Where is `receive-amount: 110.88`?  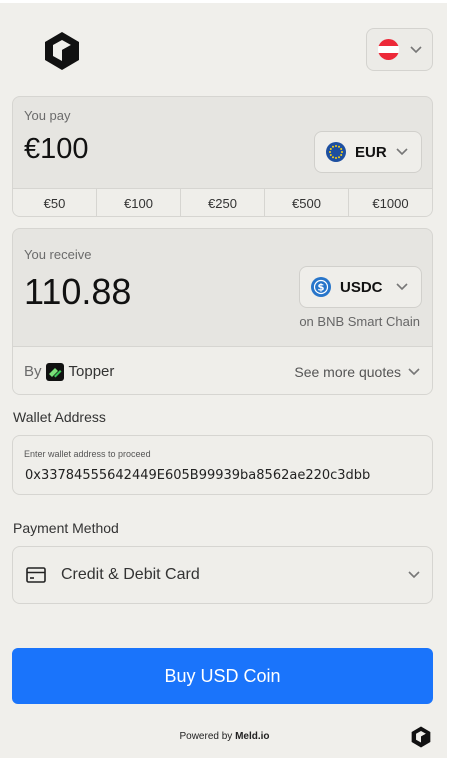
receive-amount: 110.88 is located at coordinates (78, 291).